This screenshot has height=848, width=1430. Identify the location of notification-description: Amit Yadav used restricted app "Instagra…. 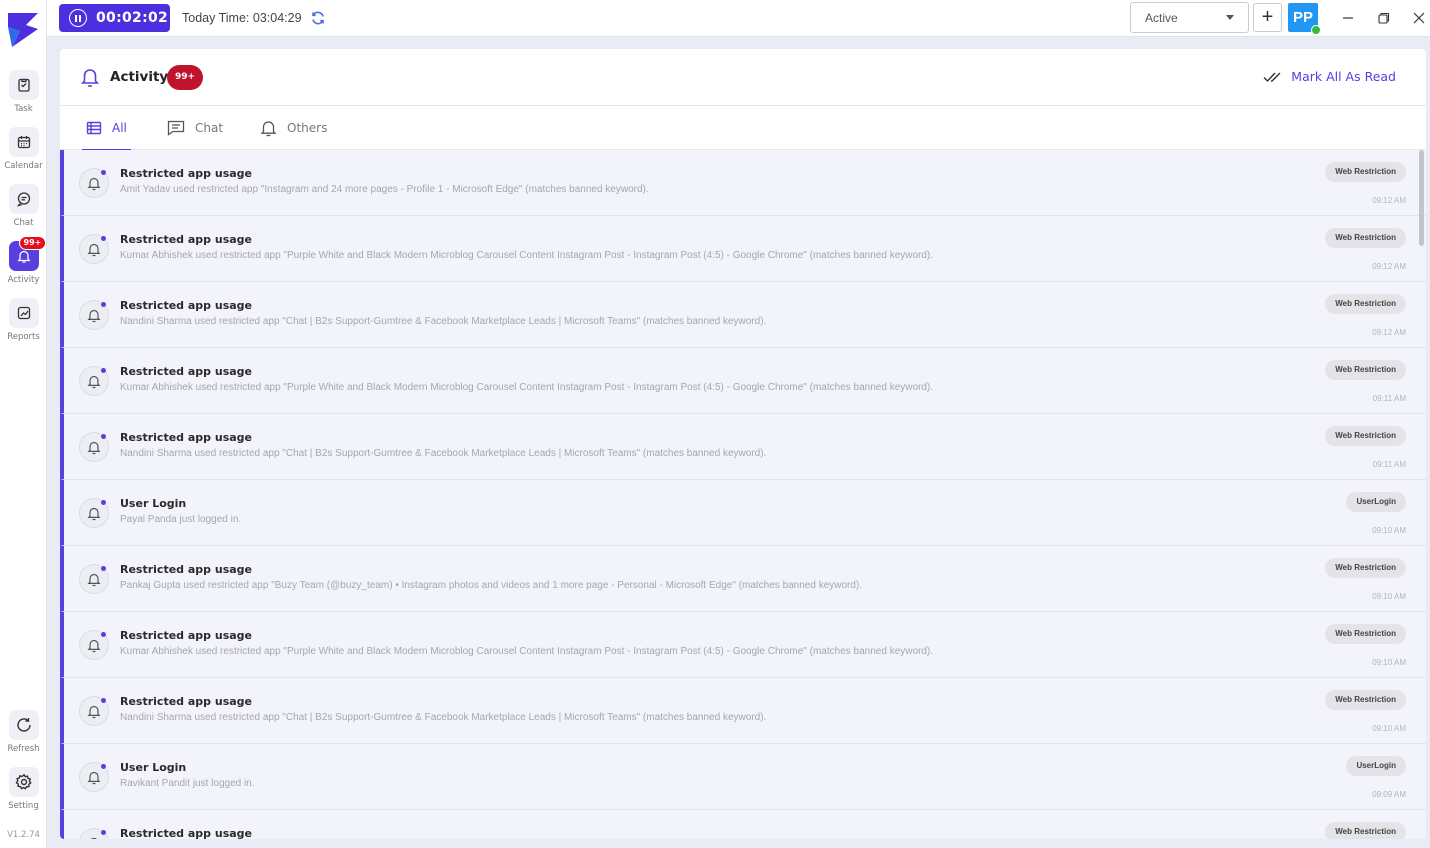
(384, 189).